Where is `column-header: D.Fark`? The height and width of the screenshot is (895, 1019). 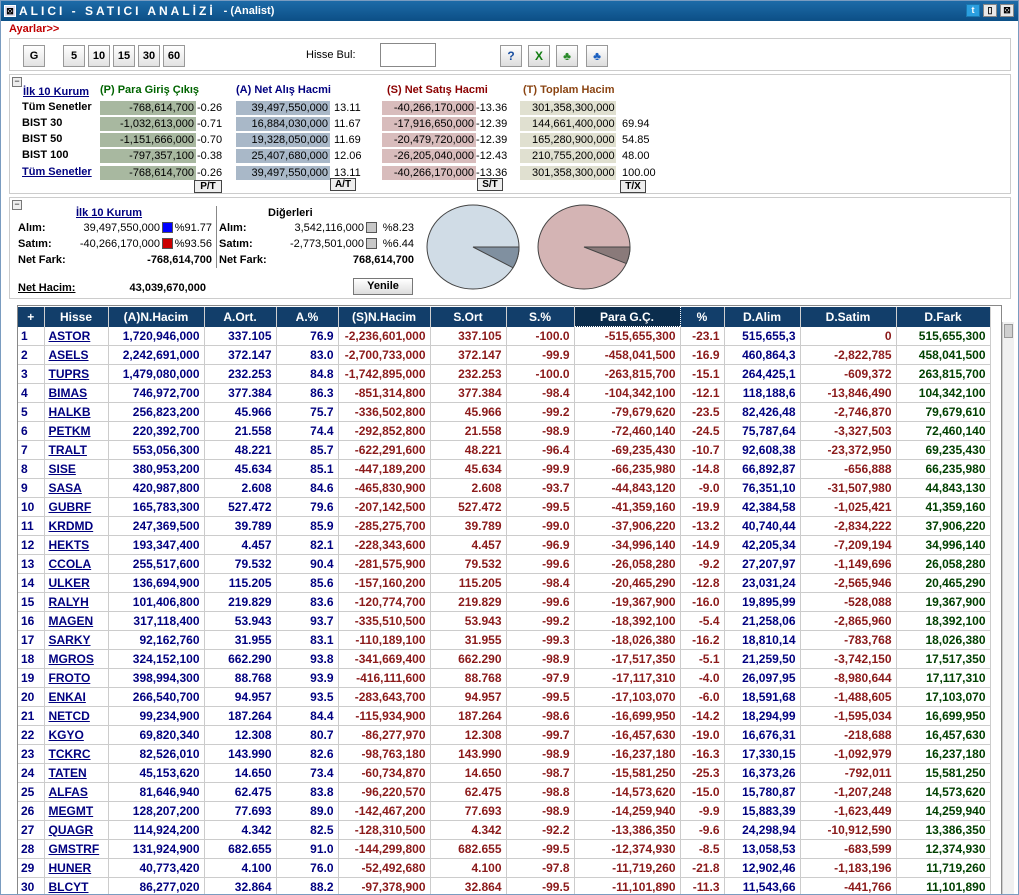 column-header: D.Fark is located at coordinates (943, 316).